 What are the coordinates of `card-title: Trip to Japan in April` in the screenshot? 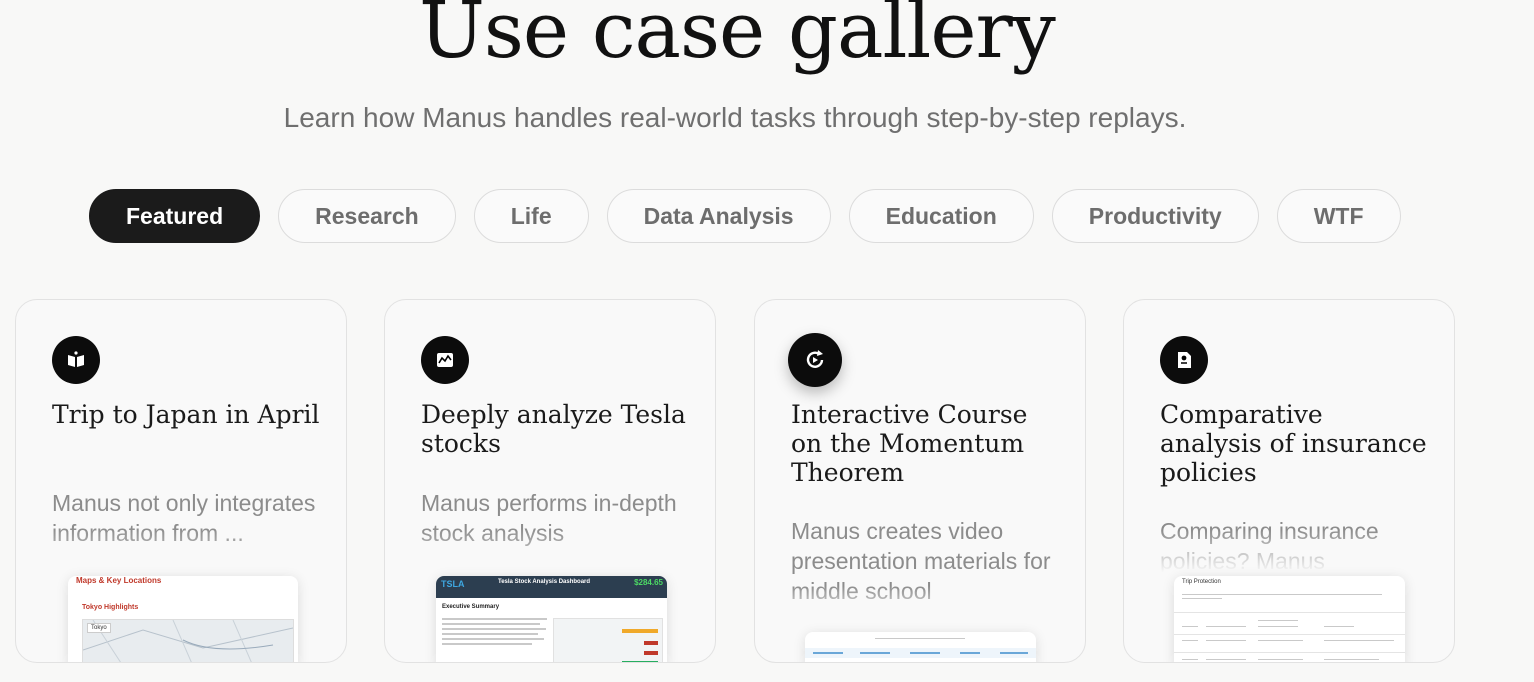 It's located at (186, 414).